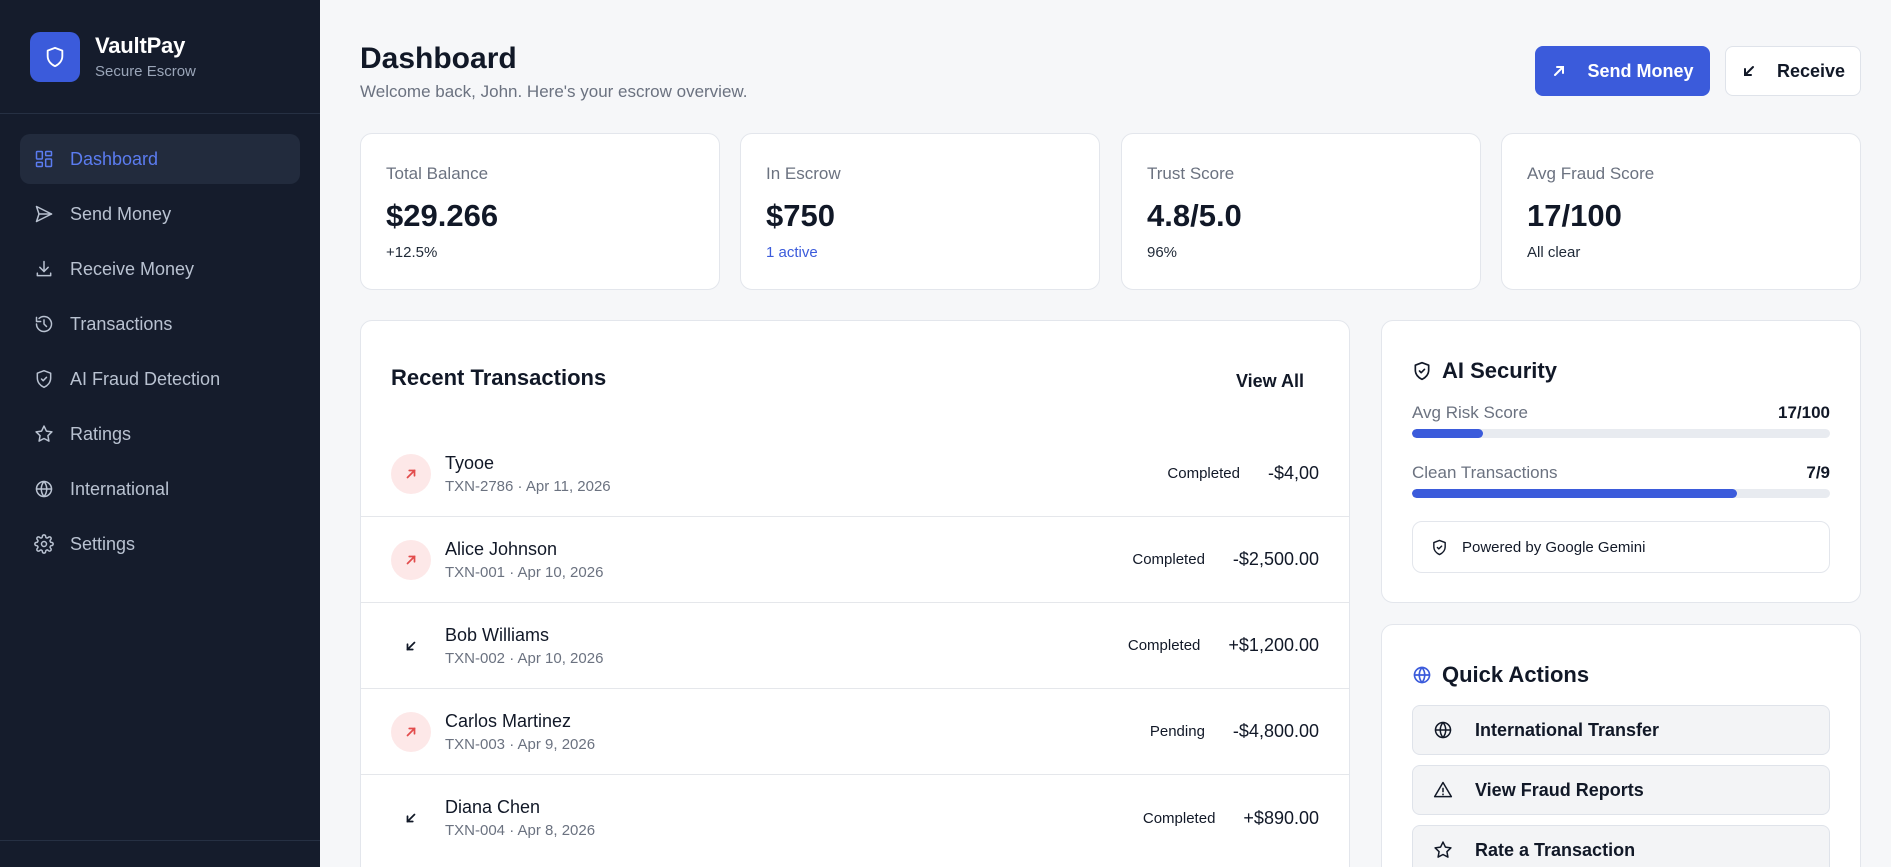 This screenshot has width=1891, height=867. Describe the element at coordinates (145, 378) in the screenshot. I see `sidebar-item-label: AI Fraud Detection` at that location.